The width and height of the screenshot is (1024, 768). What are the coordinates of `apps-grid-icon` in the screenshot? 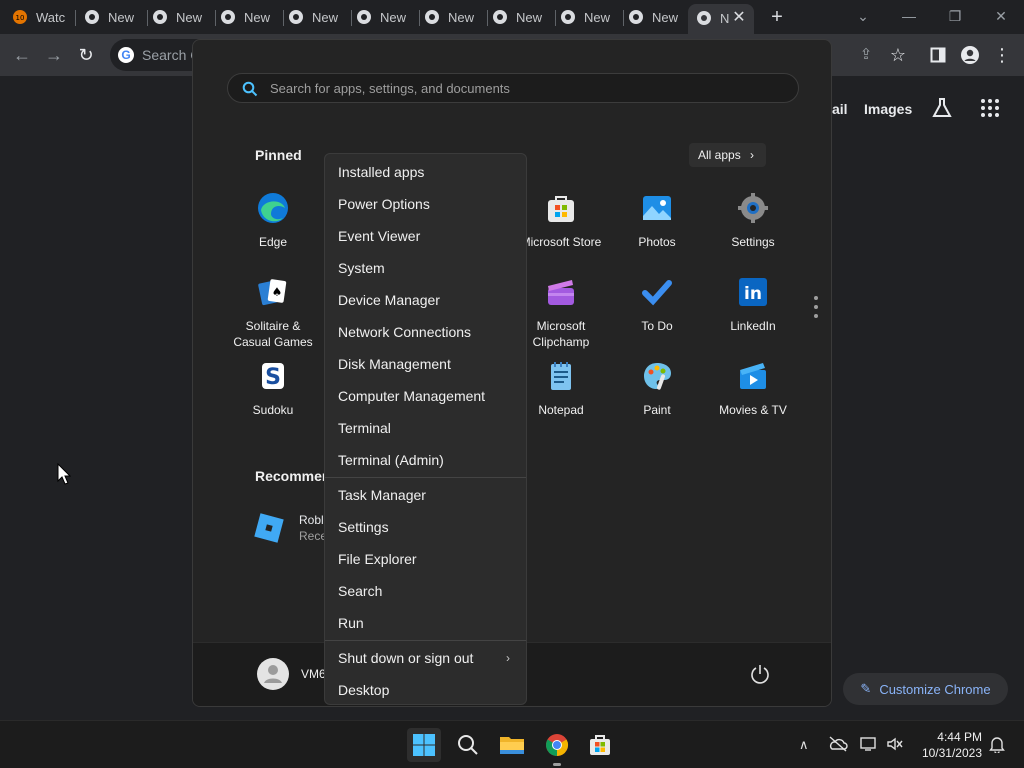 It's located at (990, 110).